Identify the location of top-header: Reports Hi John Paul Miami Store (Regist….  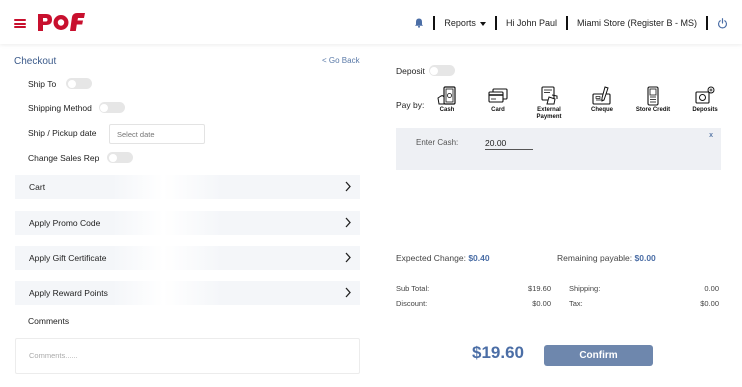
(371, 22).